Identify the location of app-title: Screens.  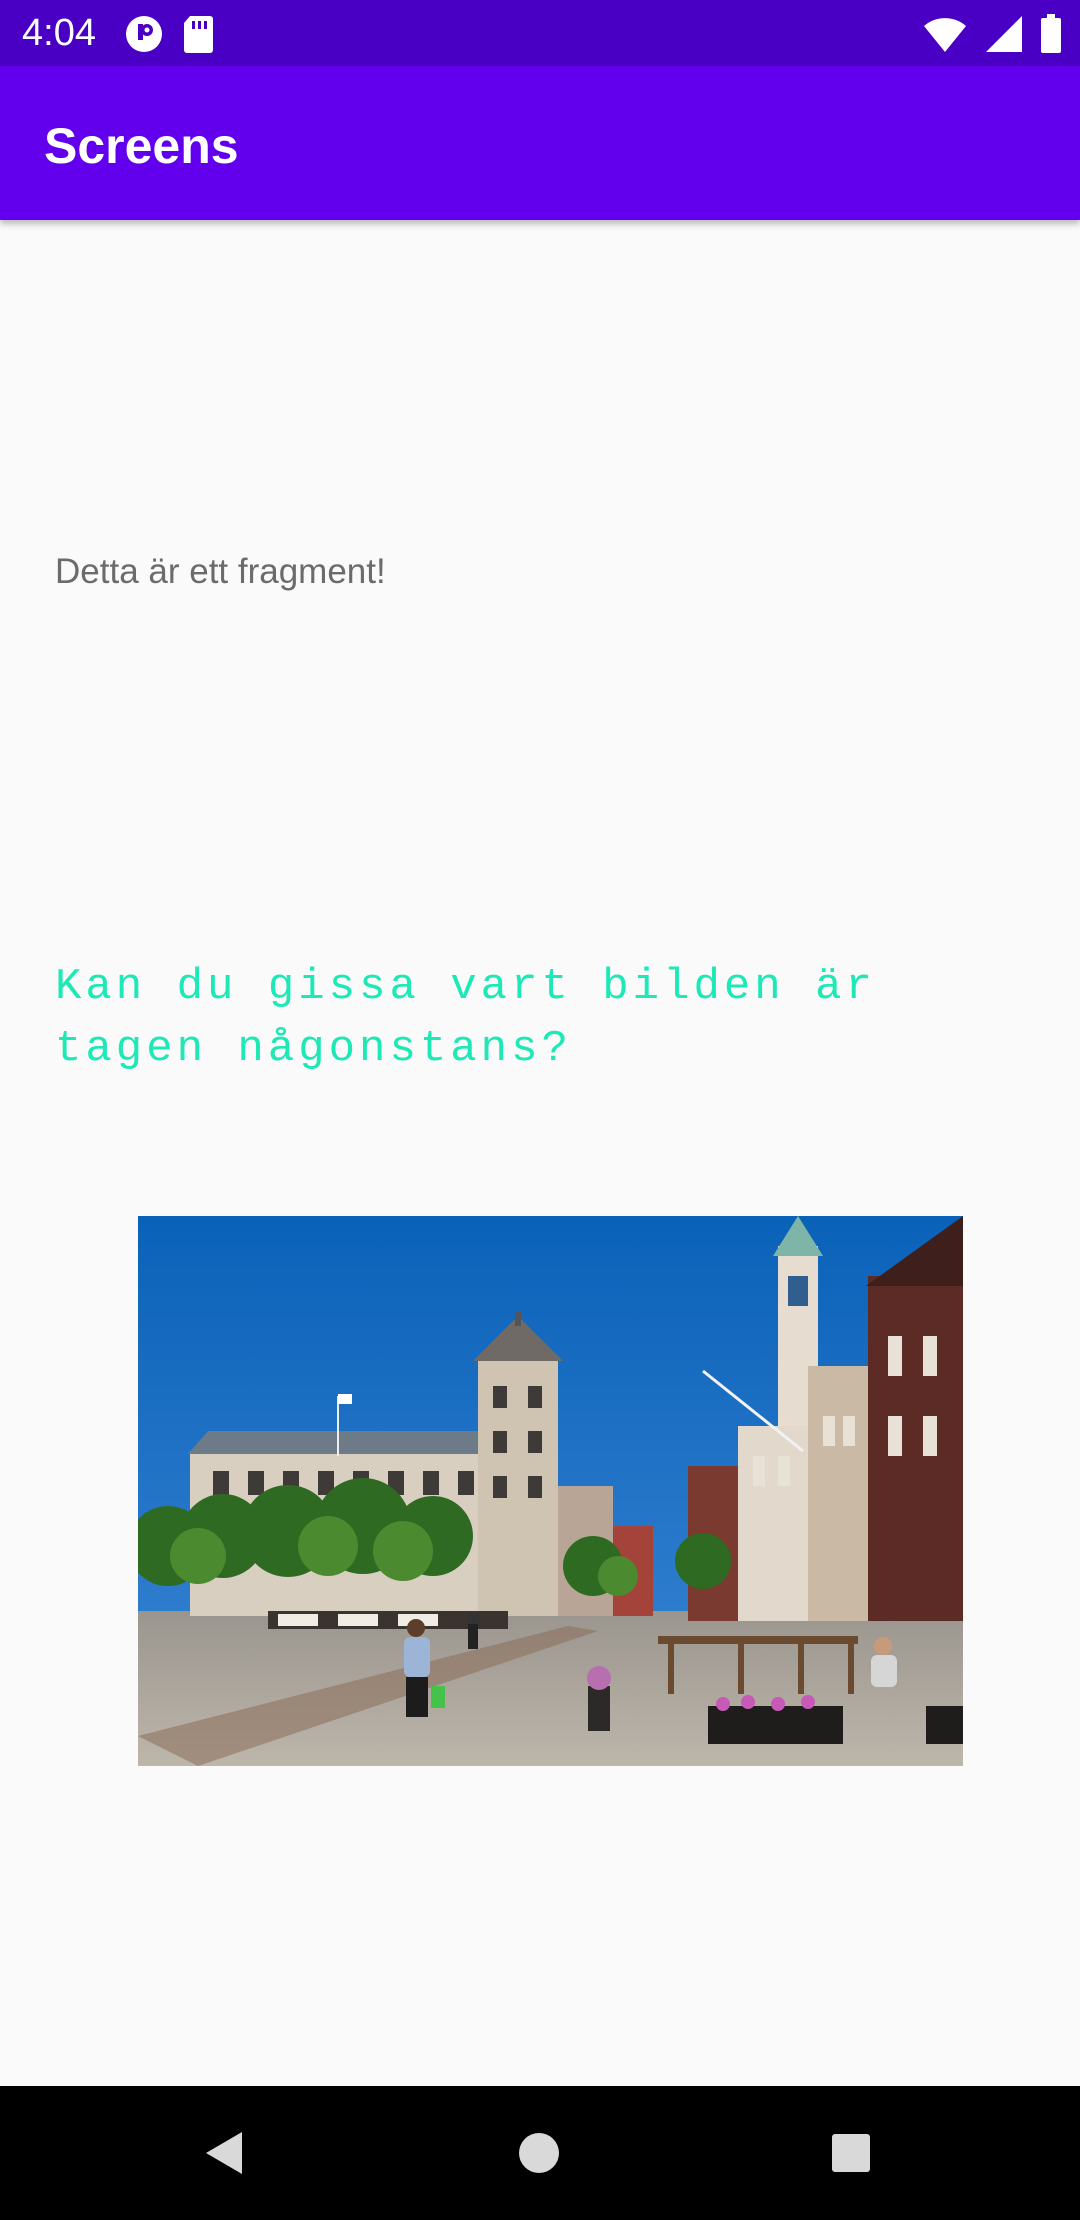
(141, 146).